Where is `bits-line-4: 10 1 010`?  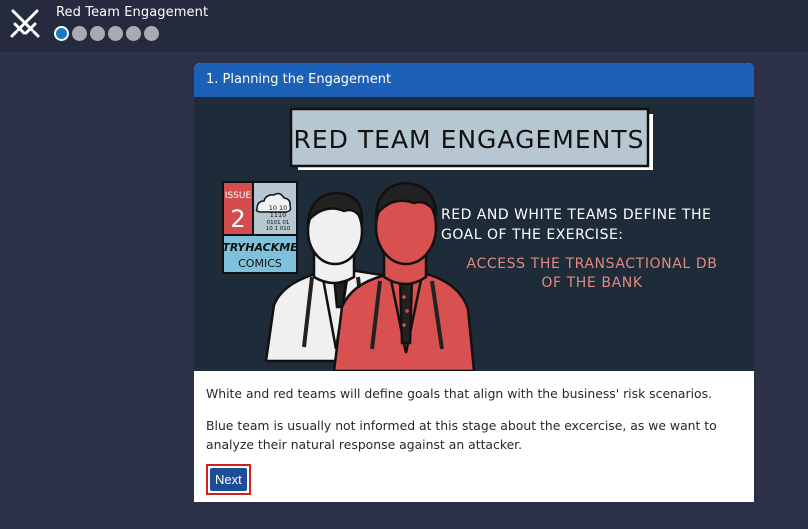
bits-line-4: 10 1 010 is located at coordinates (278, 229).